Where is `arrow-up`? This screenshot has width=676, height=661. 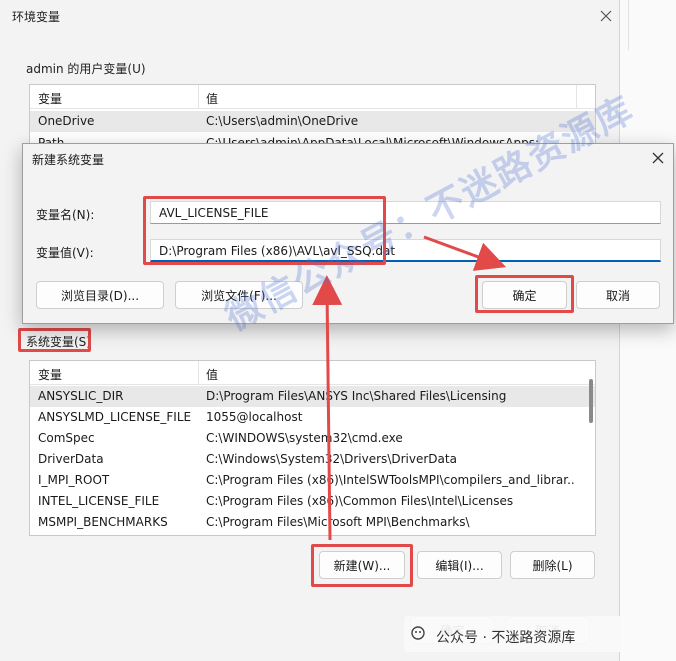 arrow-up is located at coordinates (327, 408).